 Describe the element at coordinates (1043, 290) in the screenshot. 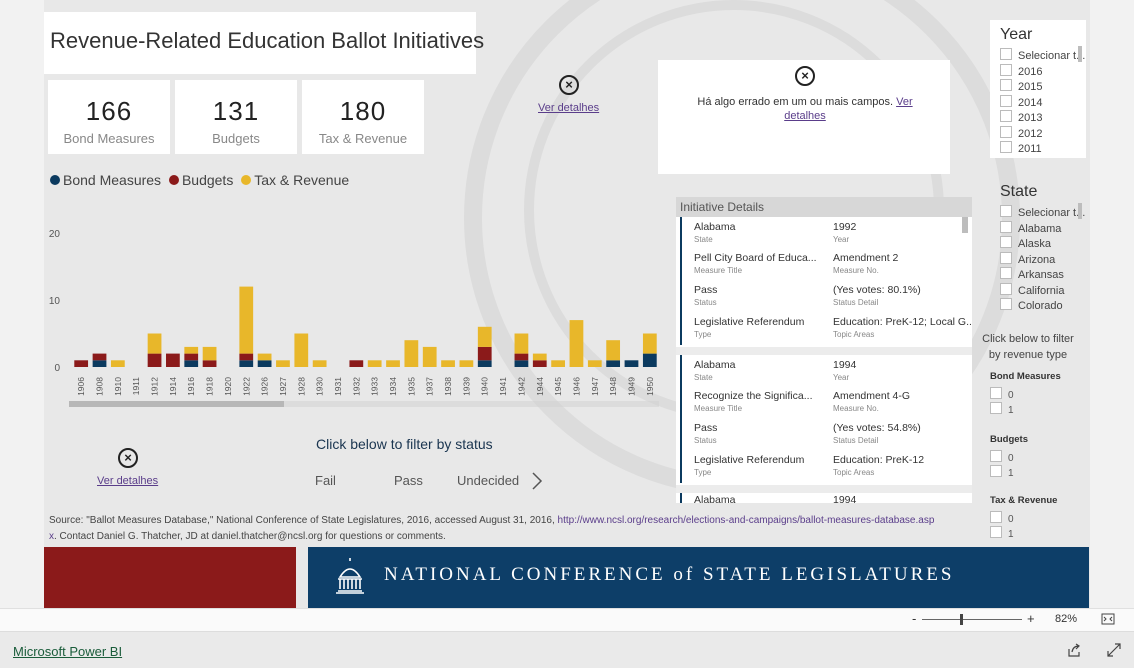

I see `state-option: California` at that location.